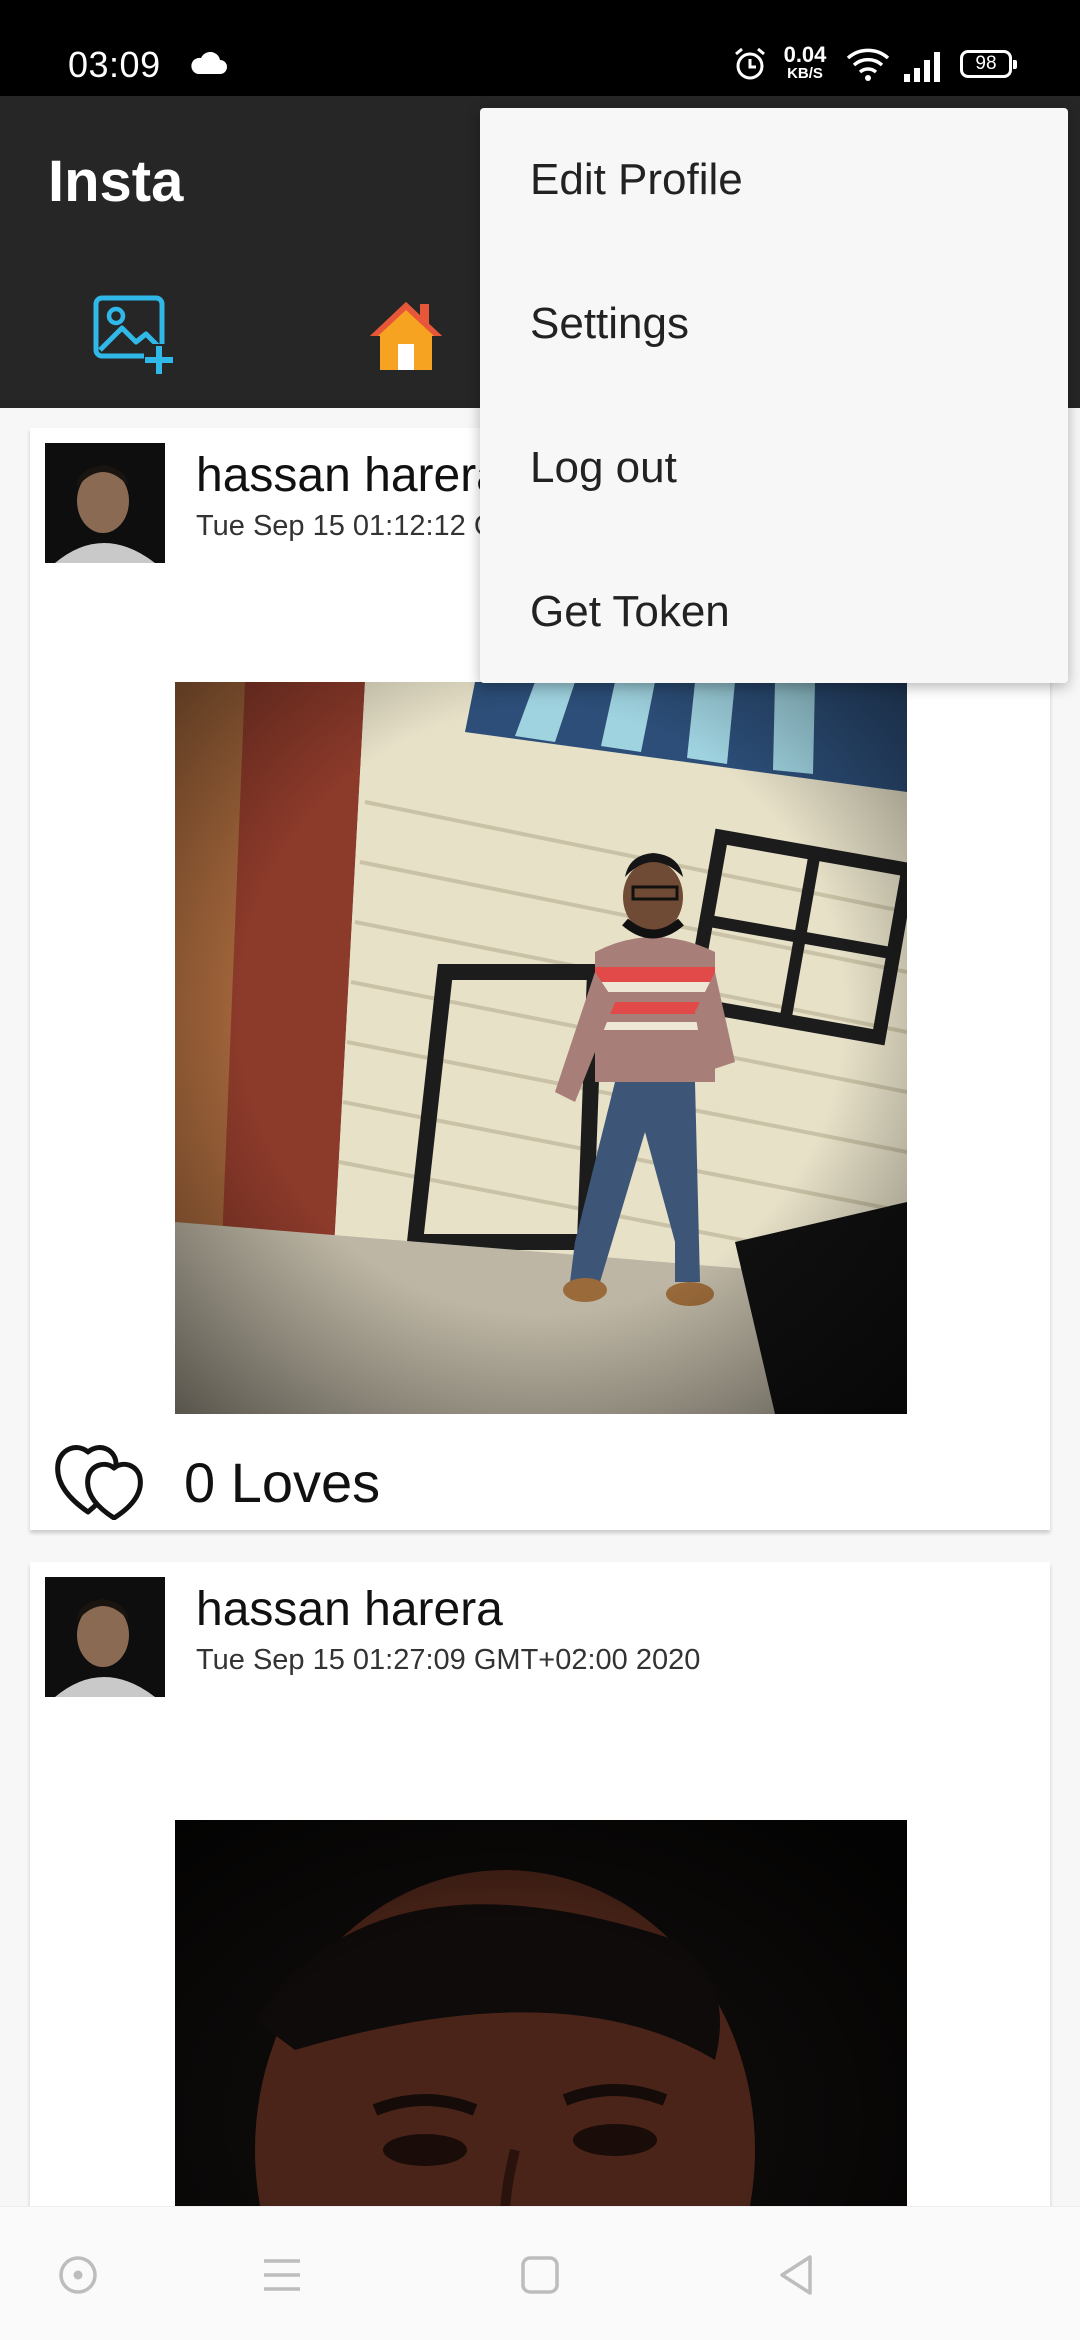 The image size is (1080, 2340). Describe the element at coordinates (922, 67) in the screenshot. I see `signal-icon` at that location.